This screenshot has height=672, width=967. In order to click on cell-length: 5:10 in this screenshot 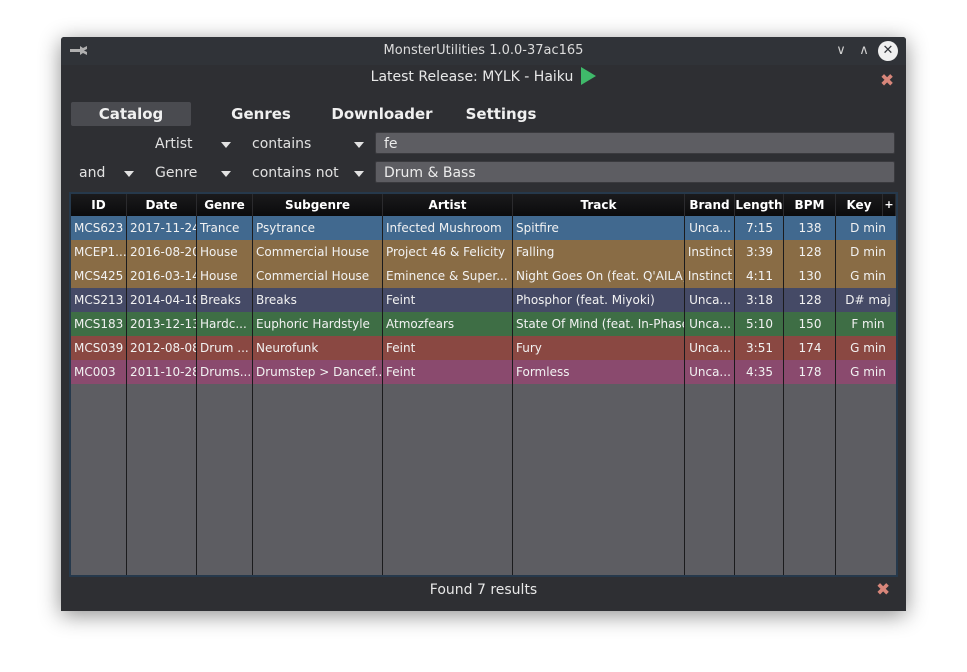, I will do `click(759, 324)`.